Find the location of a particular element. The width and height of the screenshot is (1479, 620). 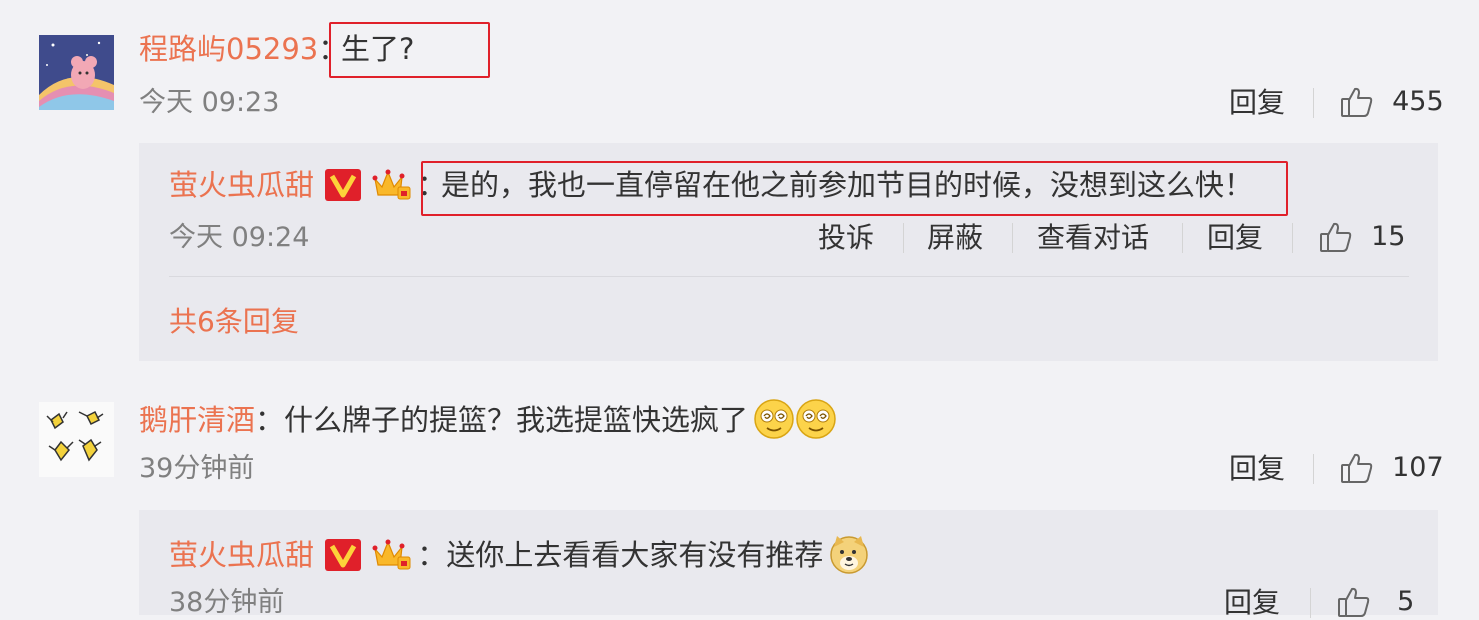

author-name: 程路屿05293 is located at coordinates (228, 49).